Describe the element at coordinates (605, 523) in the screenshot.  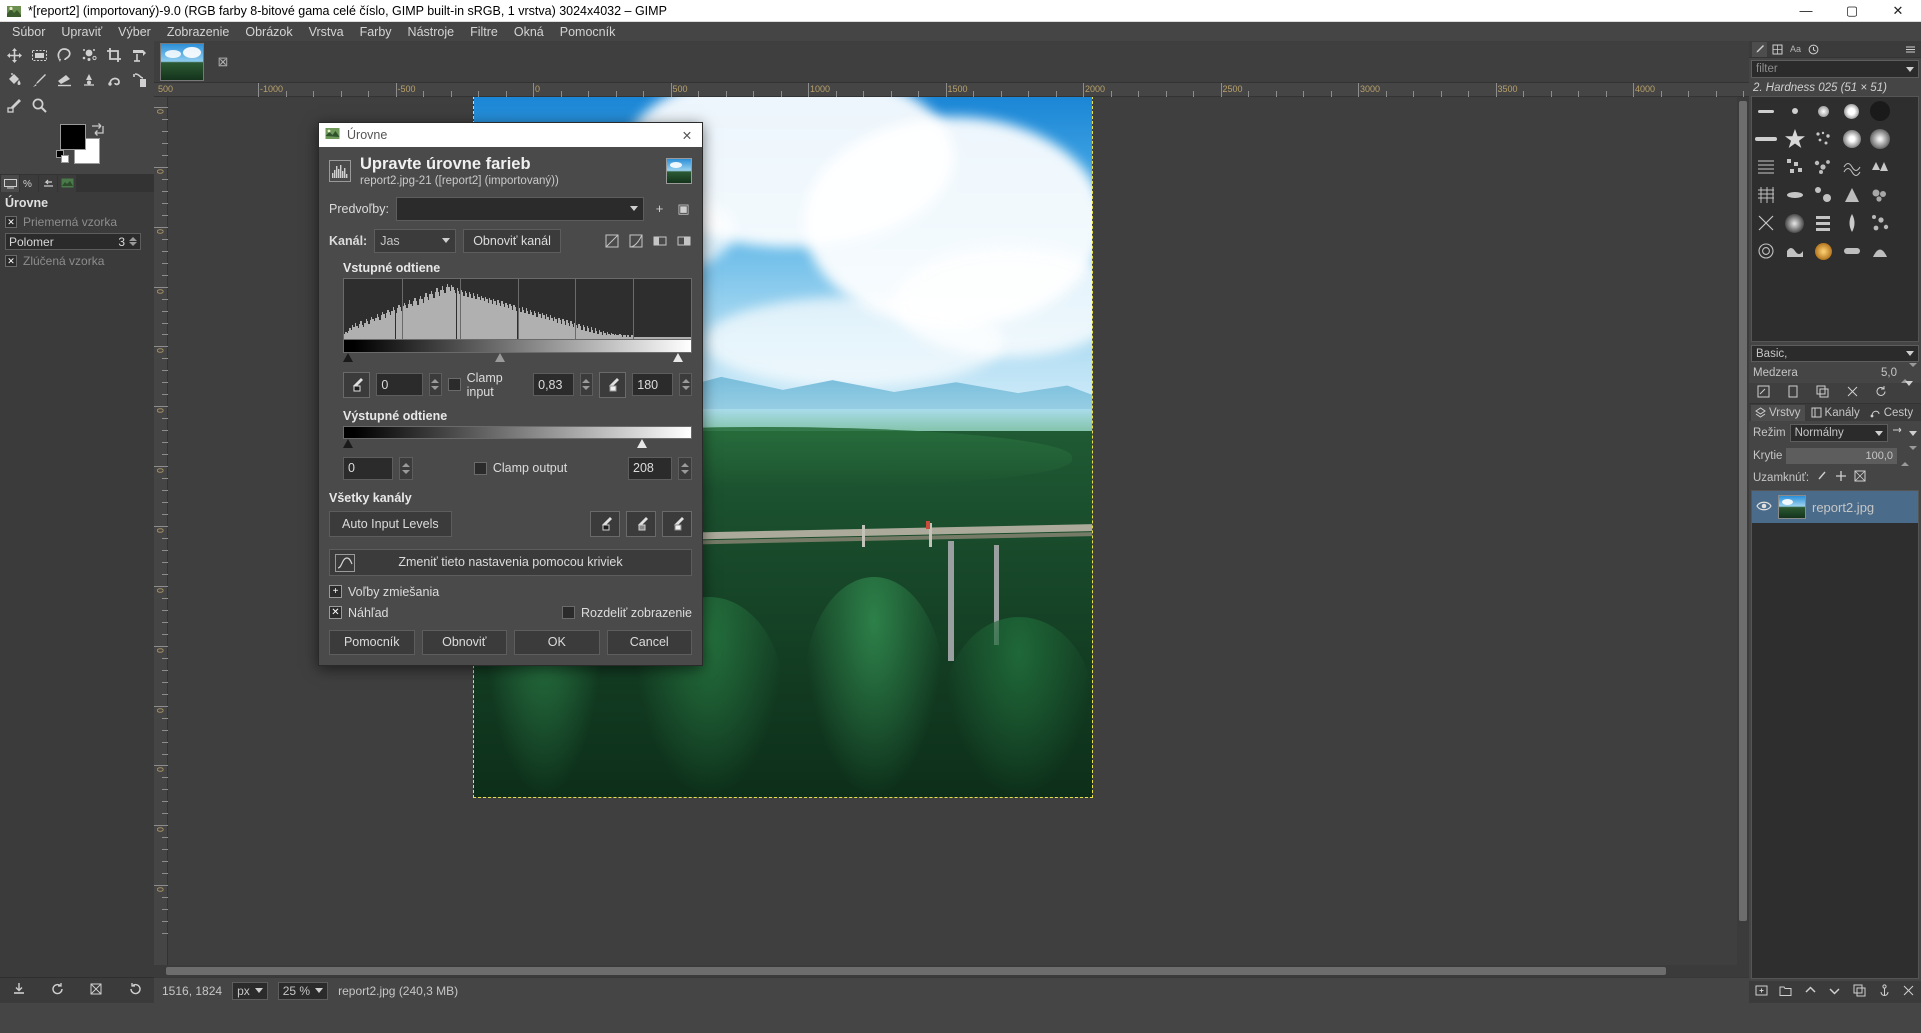
I see `pick-black-all-icon` at that location.